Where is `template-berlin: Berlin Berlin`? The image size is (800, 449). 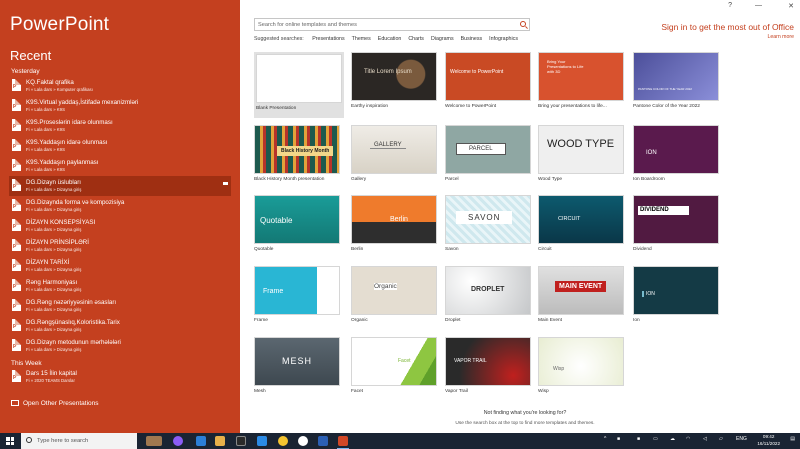 template-berlin: Berlin Berlin is located at coordinates (396, 228).